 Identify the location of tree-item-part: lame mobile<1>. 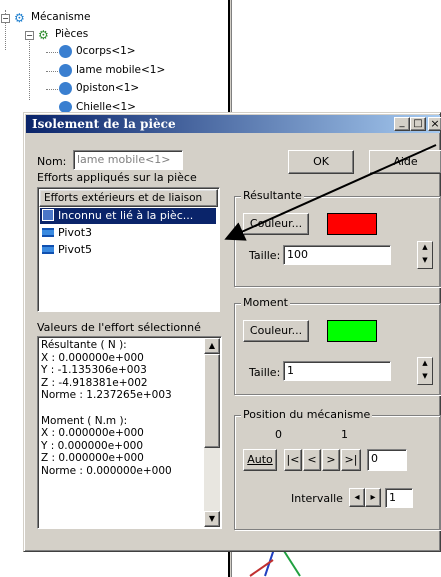
(120, 70).